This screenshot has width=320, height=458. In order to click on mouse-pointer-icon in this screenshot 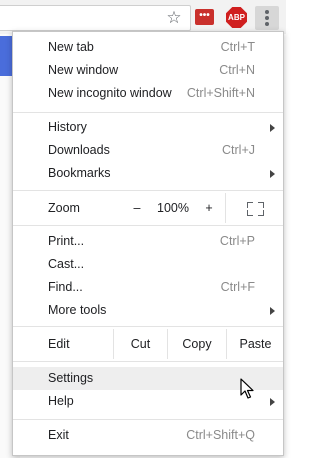, I will do `click(247, 388)`.